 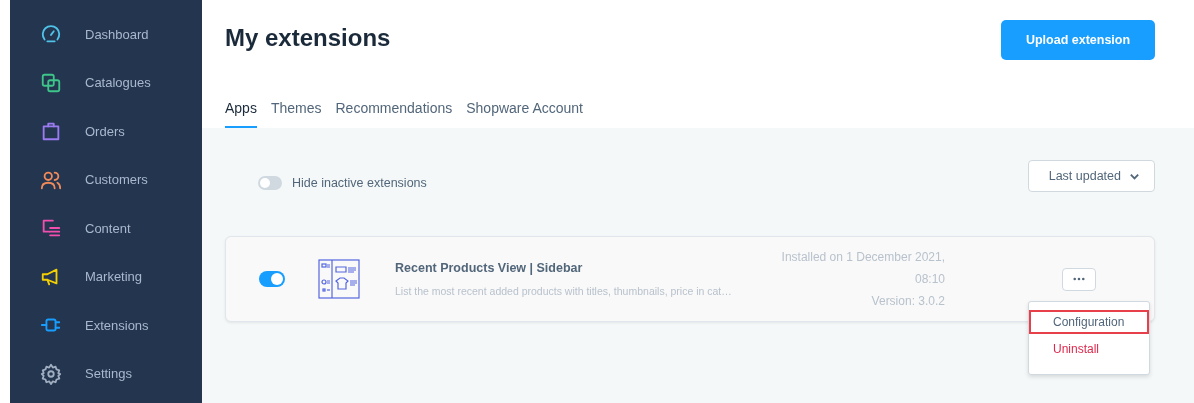 I want to click on sidebar-item: Dashboard, so click(x=106, y=34).